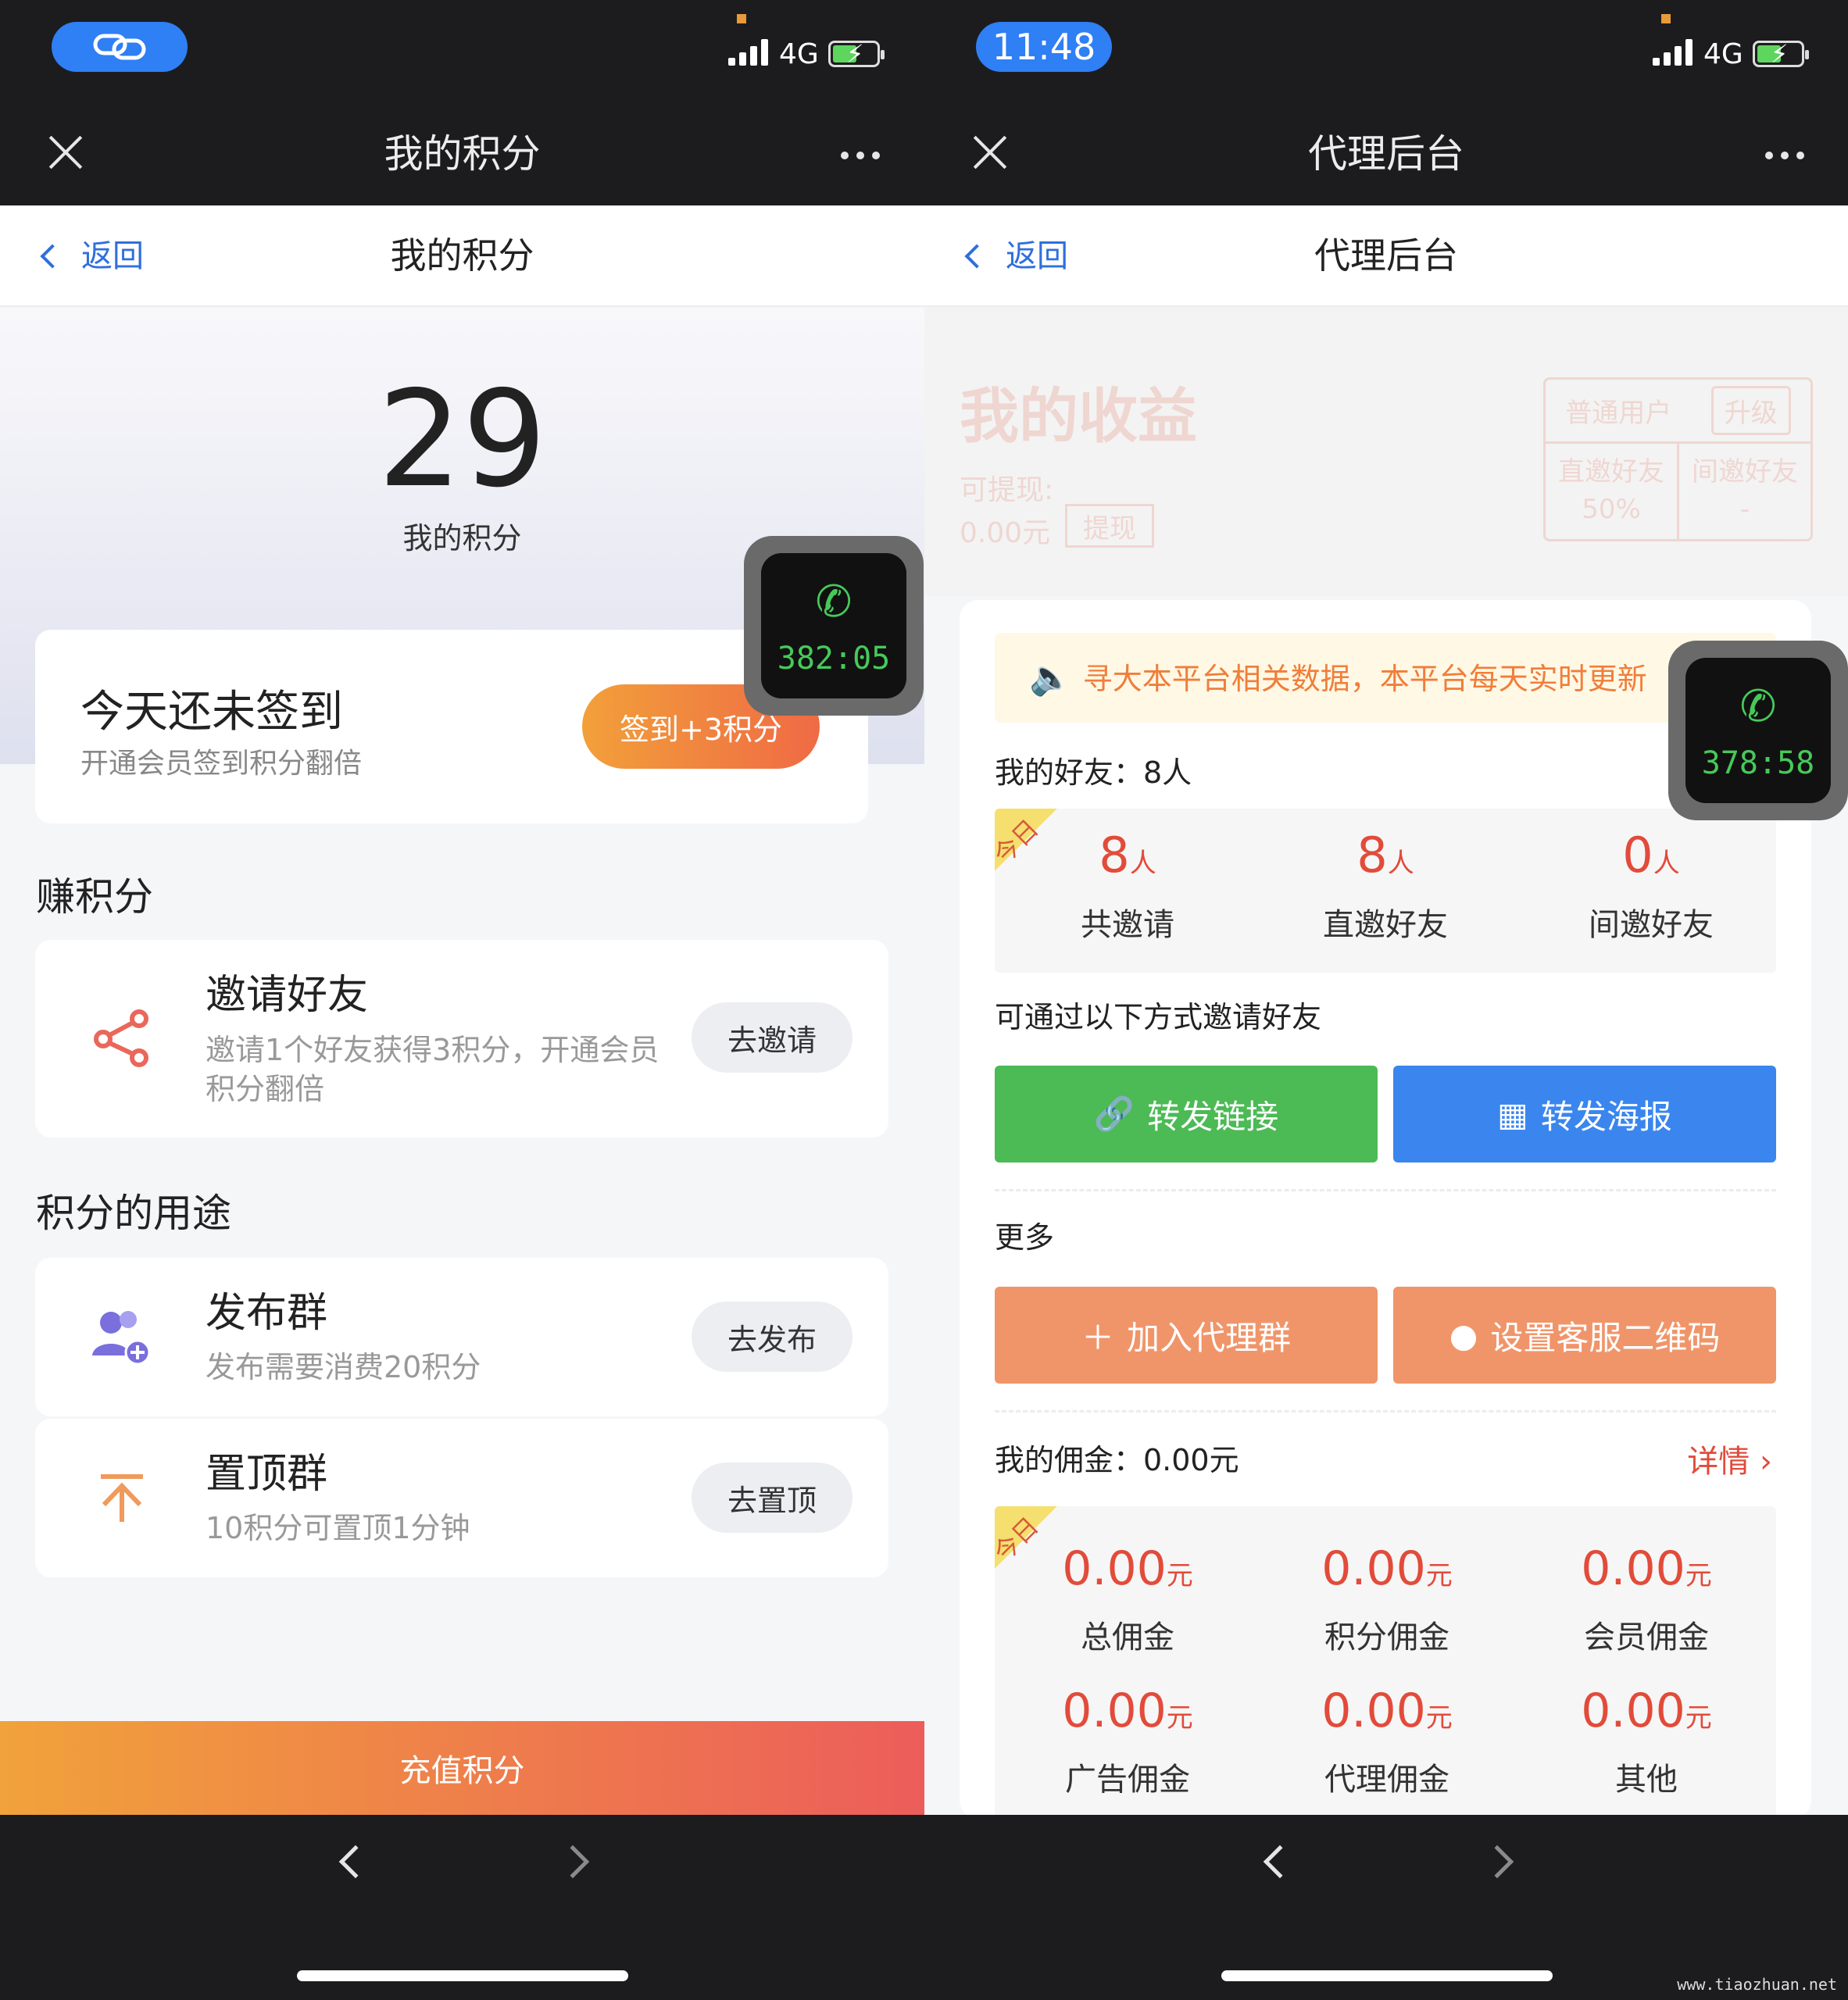 This screenshot has height=2000, width=1848. What do you see at coordinates (1678, 459) in the screenshot?
I see `user-level-table: 普通用户 升级 直邀好友 50% 间邀好友 -` at bounding box center [1678, 459].